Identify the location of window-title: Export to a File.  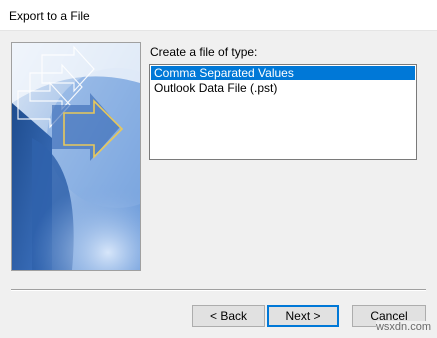
(49, 16).